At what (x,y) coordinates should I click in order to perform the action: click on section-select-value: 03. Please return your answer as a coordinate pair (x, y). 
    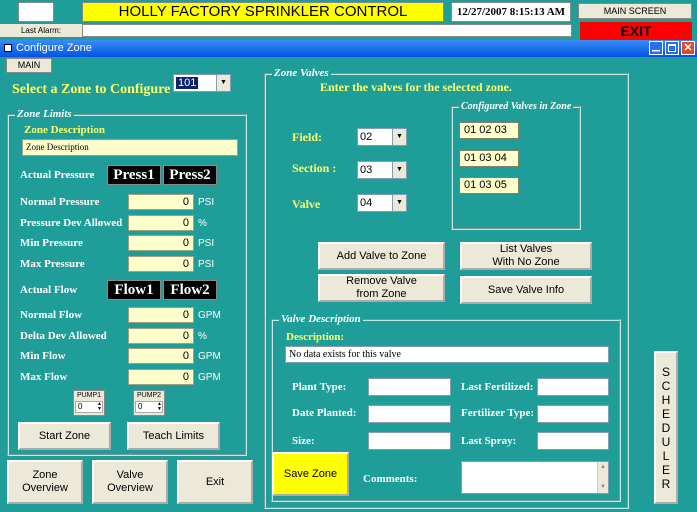
    Looking at the image, I should click on (366, 170).